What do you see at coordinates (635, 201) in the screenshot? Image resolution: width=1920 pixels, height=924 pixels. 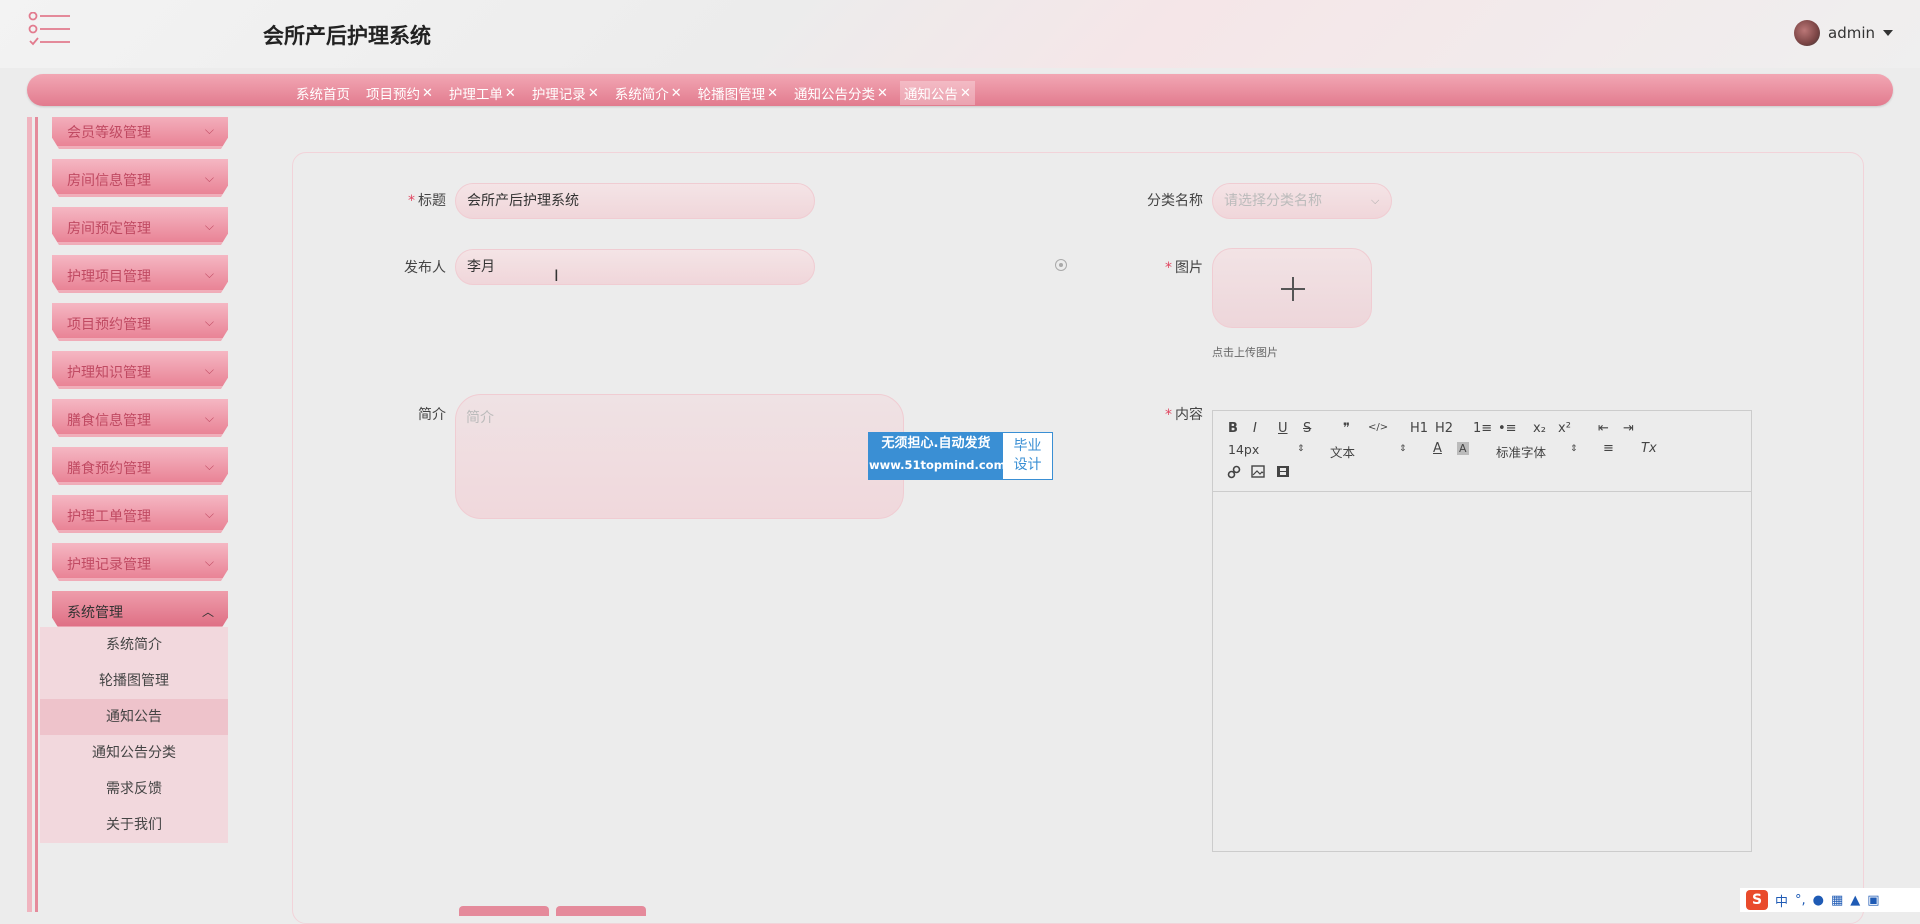 I see `title-input: 会所产后护理系统` at bounding box center [635, 201].